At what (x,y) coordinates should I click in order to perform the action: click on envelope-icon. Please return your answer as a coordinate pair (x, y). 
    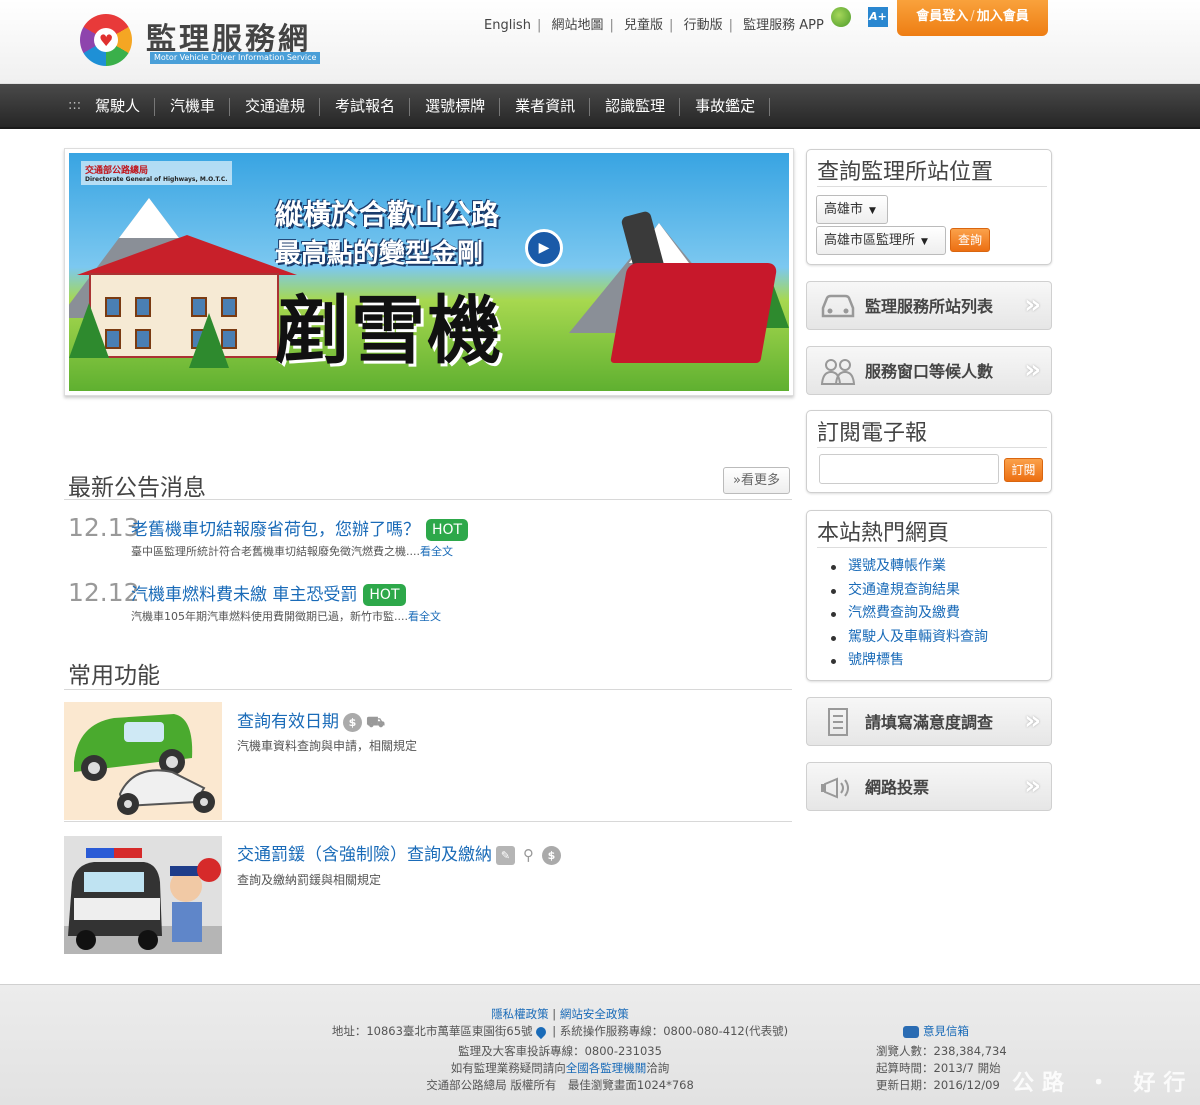
    Looking at the image, I should click on (911, 1031).